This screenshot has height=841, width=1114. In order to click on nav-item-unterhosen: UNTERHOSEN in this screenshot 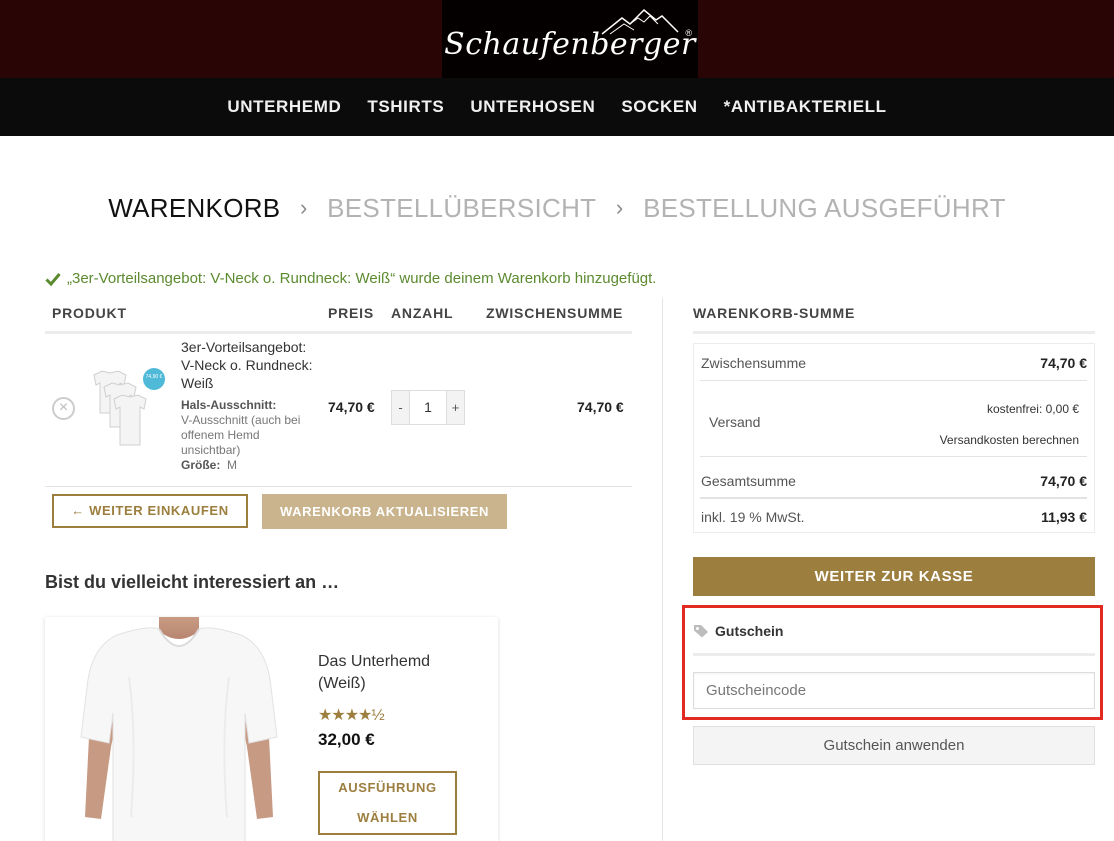, I will do `click(532, 107)`.